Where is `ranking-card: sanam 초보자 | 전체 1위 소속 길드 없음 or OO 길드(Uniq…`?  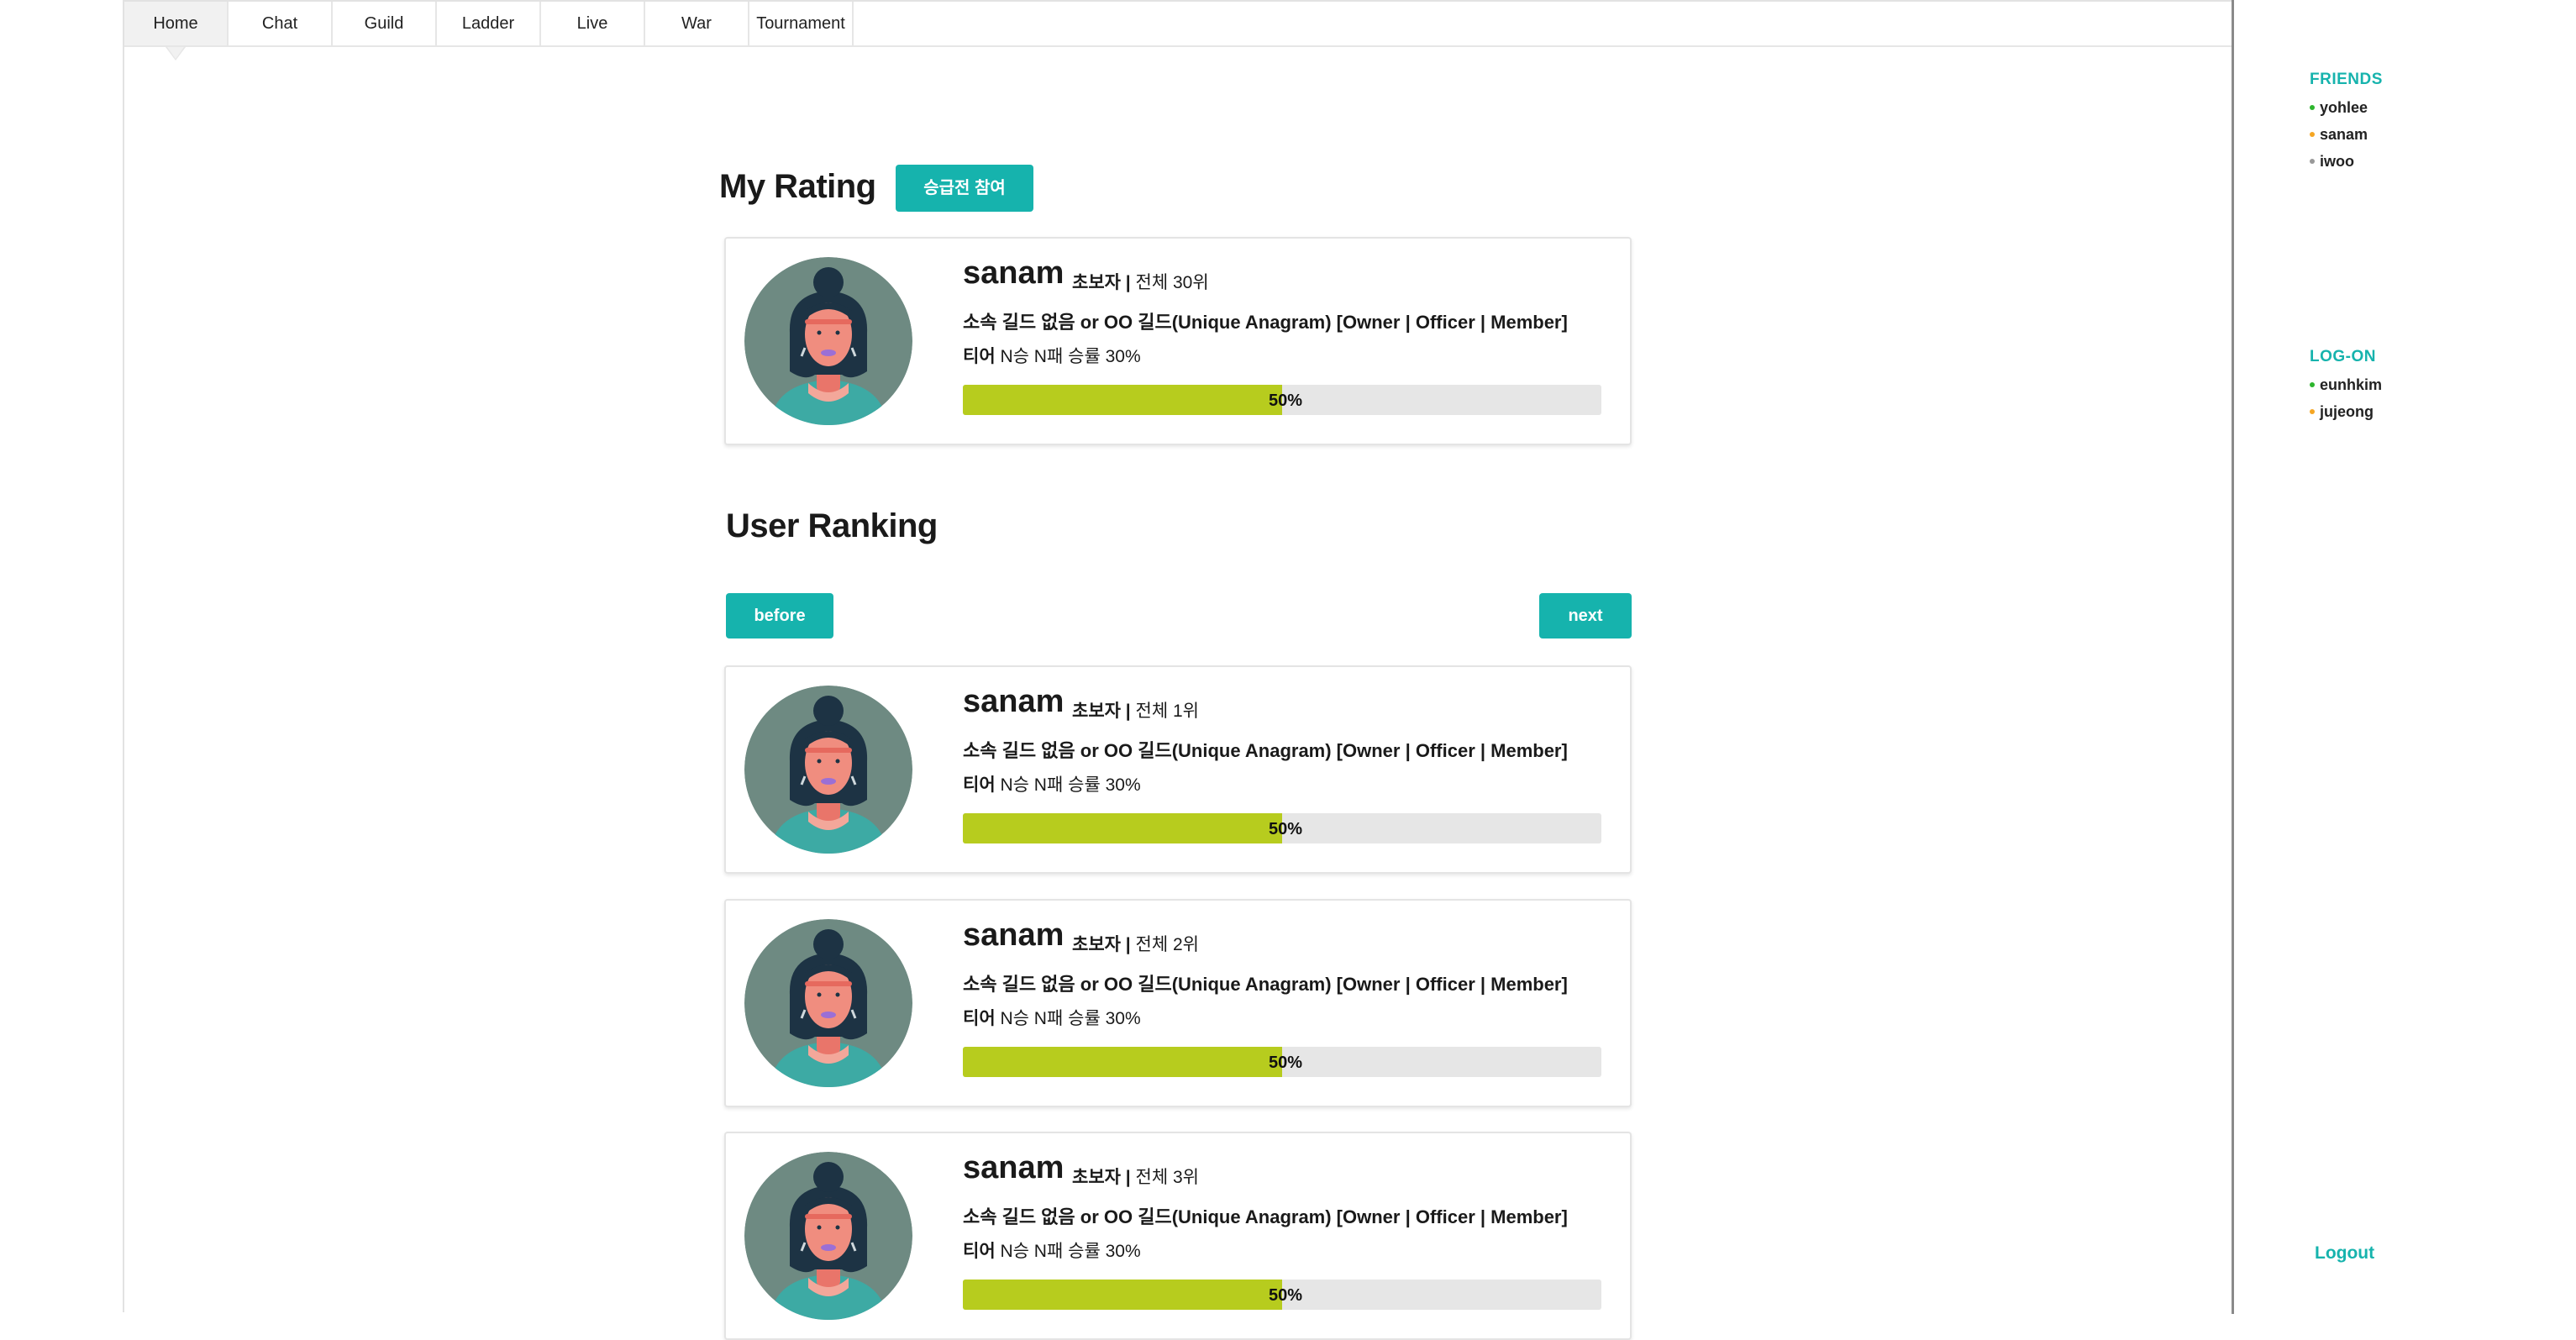 ranking-card: sanam 초보자 | 전체 1위 소속 길드 없음 or OO 길드(Uniq… is located at coordinates (1178, 770).